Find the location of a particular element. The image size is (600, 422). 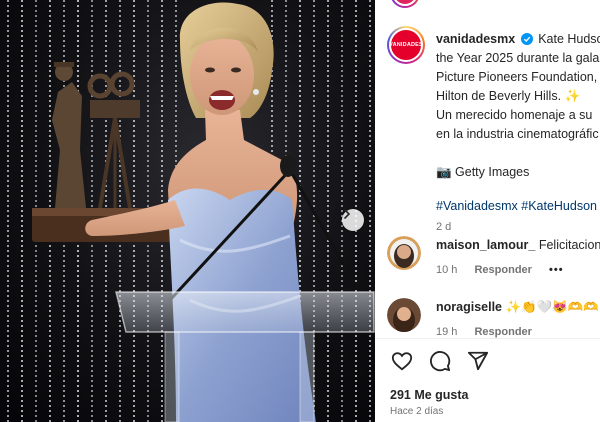

share-icon is located at coordinates (478, 361).